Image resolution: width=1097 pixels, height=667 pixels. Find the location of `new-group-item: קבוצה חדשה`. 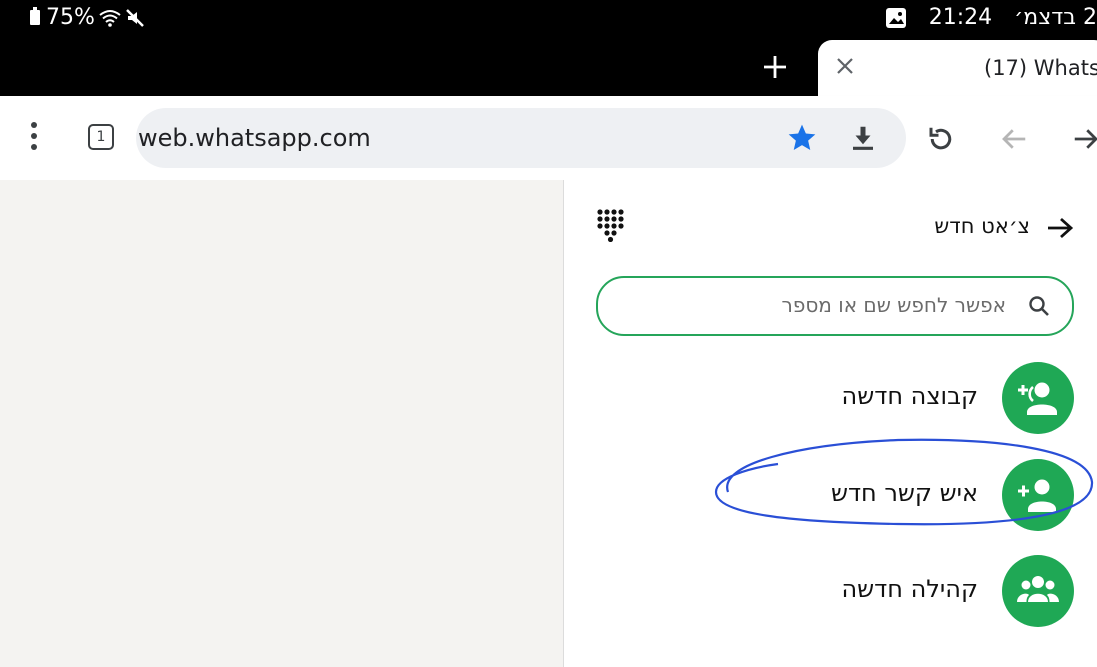

new-group-item: קבוצה חדשה is located at coordinates (894, 399).